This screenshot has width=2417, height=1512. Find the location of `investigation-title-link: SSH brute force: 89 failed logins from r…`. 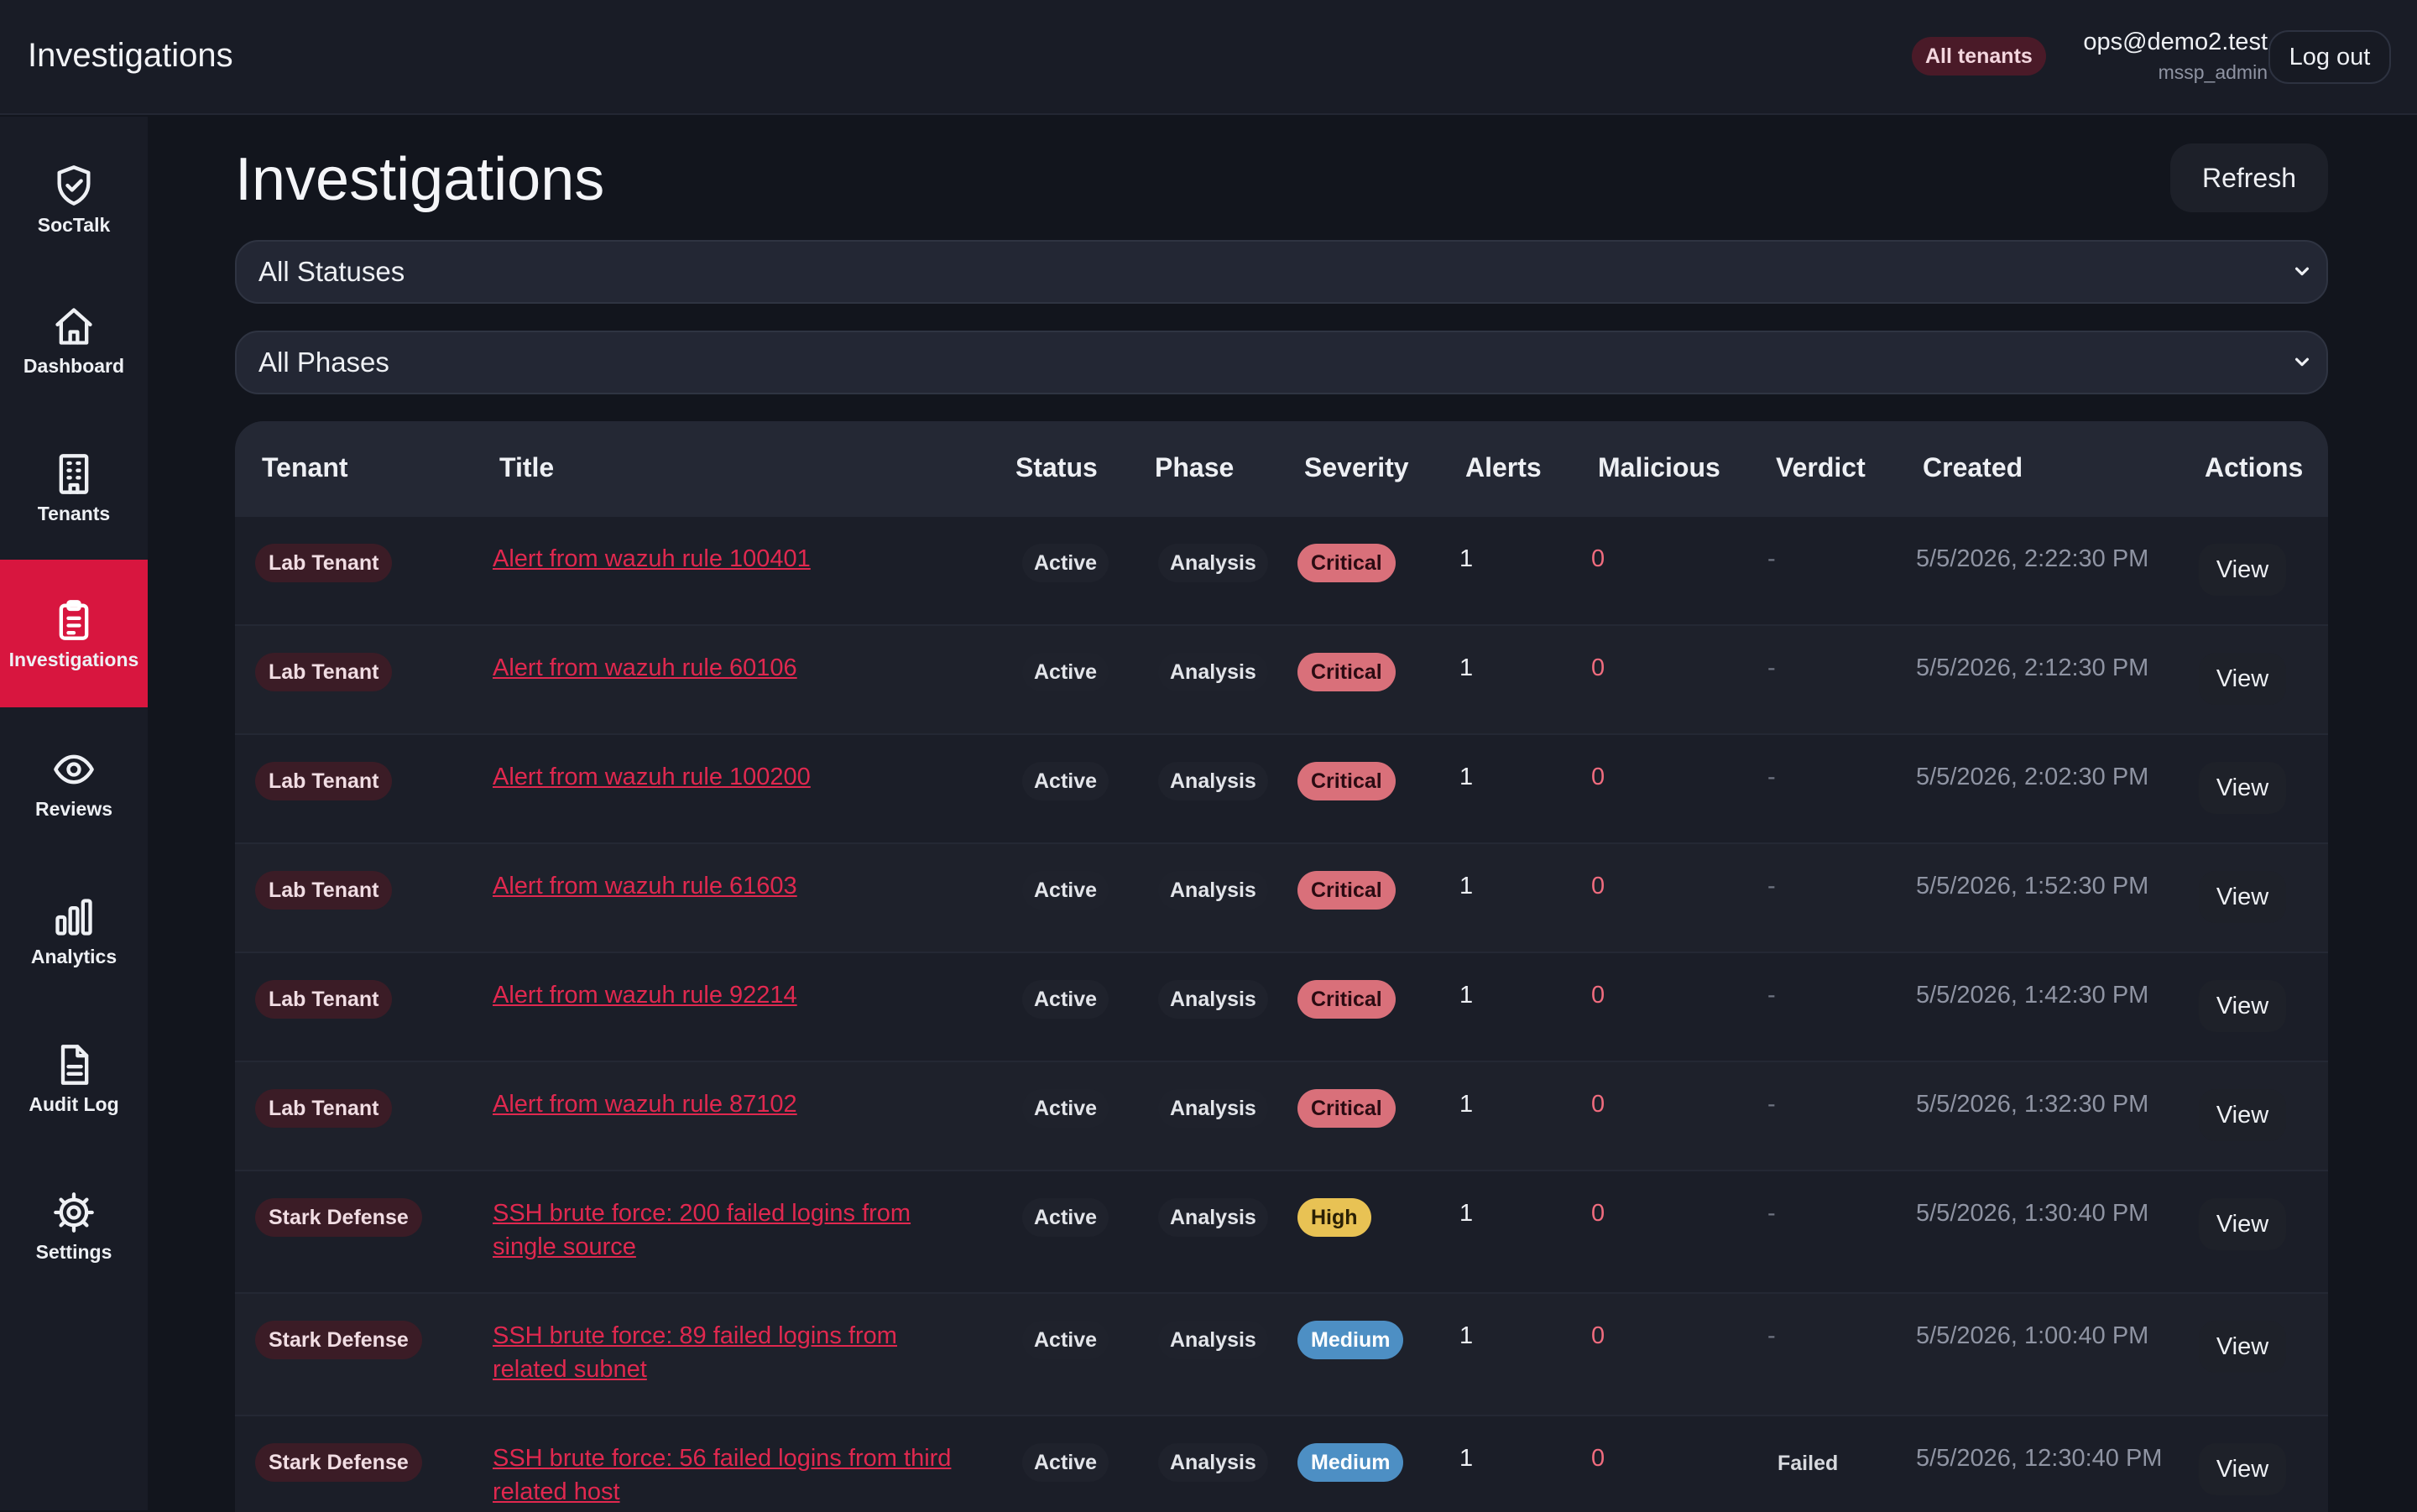

investigation-title-link: SSH brute force: 89 failed logins from r… is located at coordinates (728, 1352).